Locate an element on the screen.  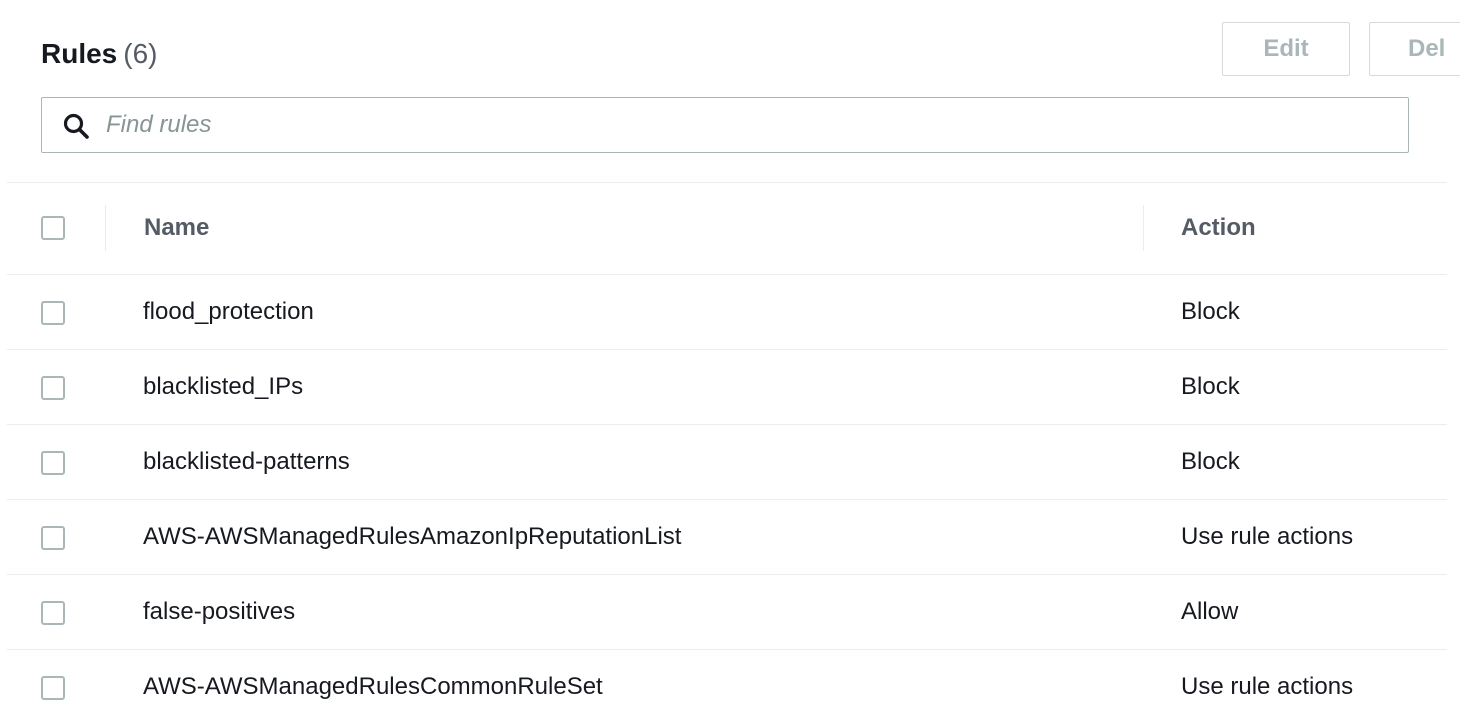
edit-button: Edit is located at coordinates (1286, 49).